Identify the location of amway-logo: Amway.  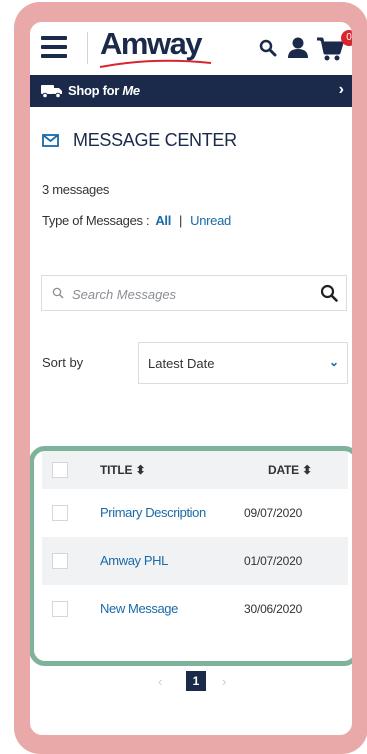
(151, 44).